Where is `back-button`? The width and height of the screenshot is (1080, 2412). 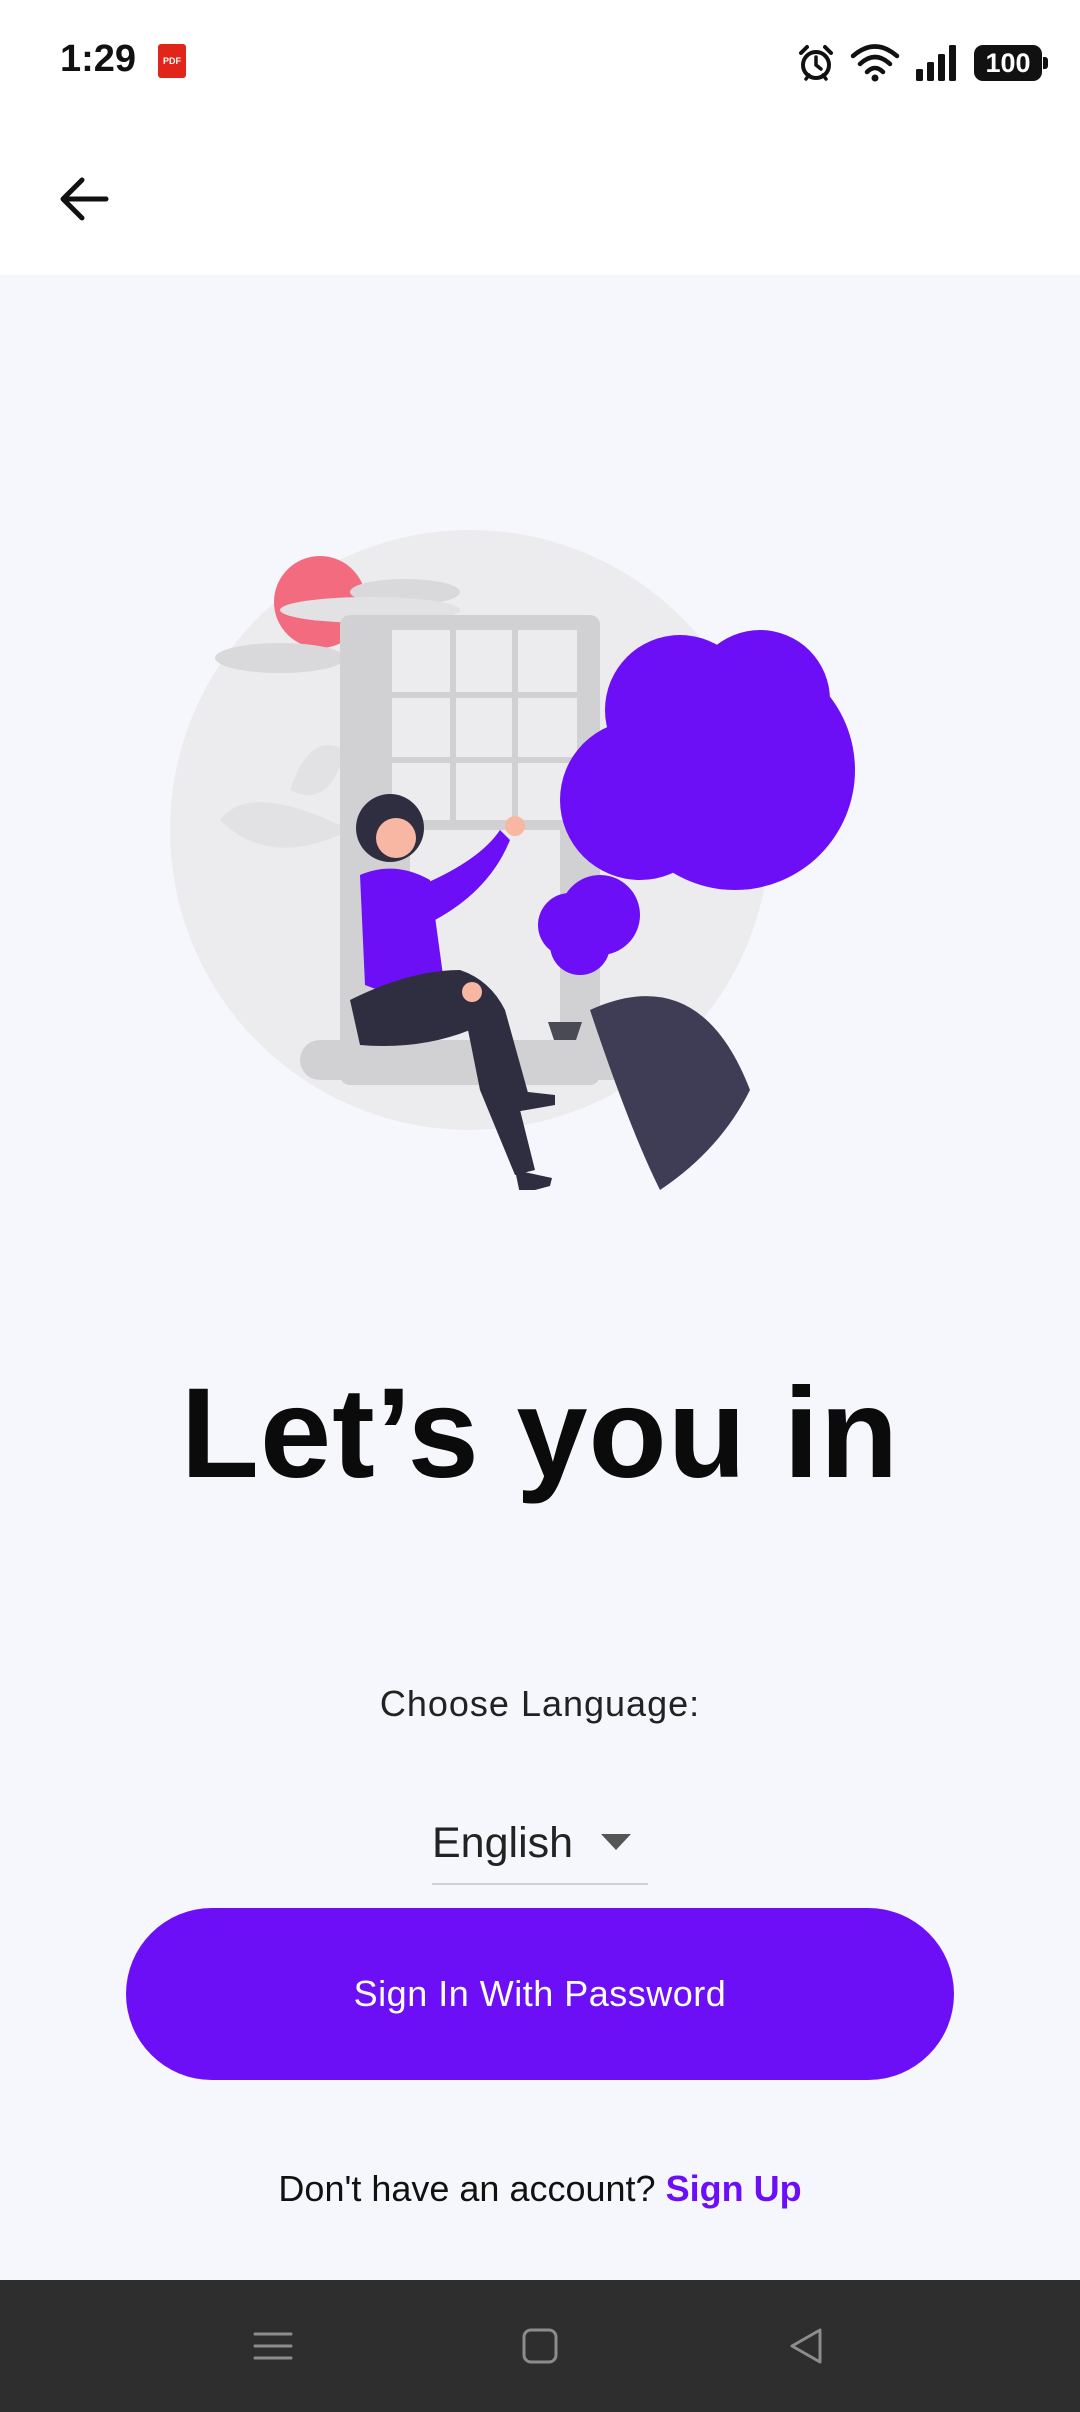
back-button is located at coordinates (84, 199).